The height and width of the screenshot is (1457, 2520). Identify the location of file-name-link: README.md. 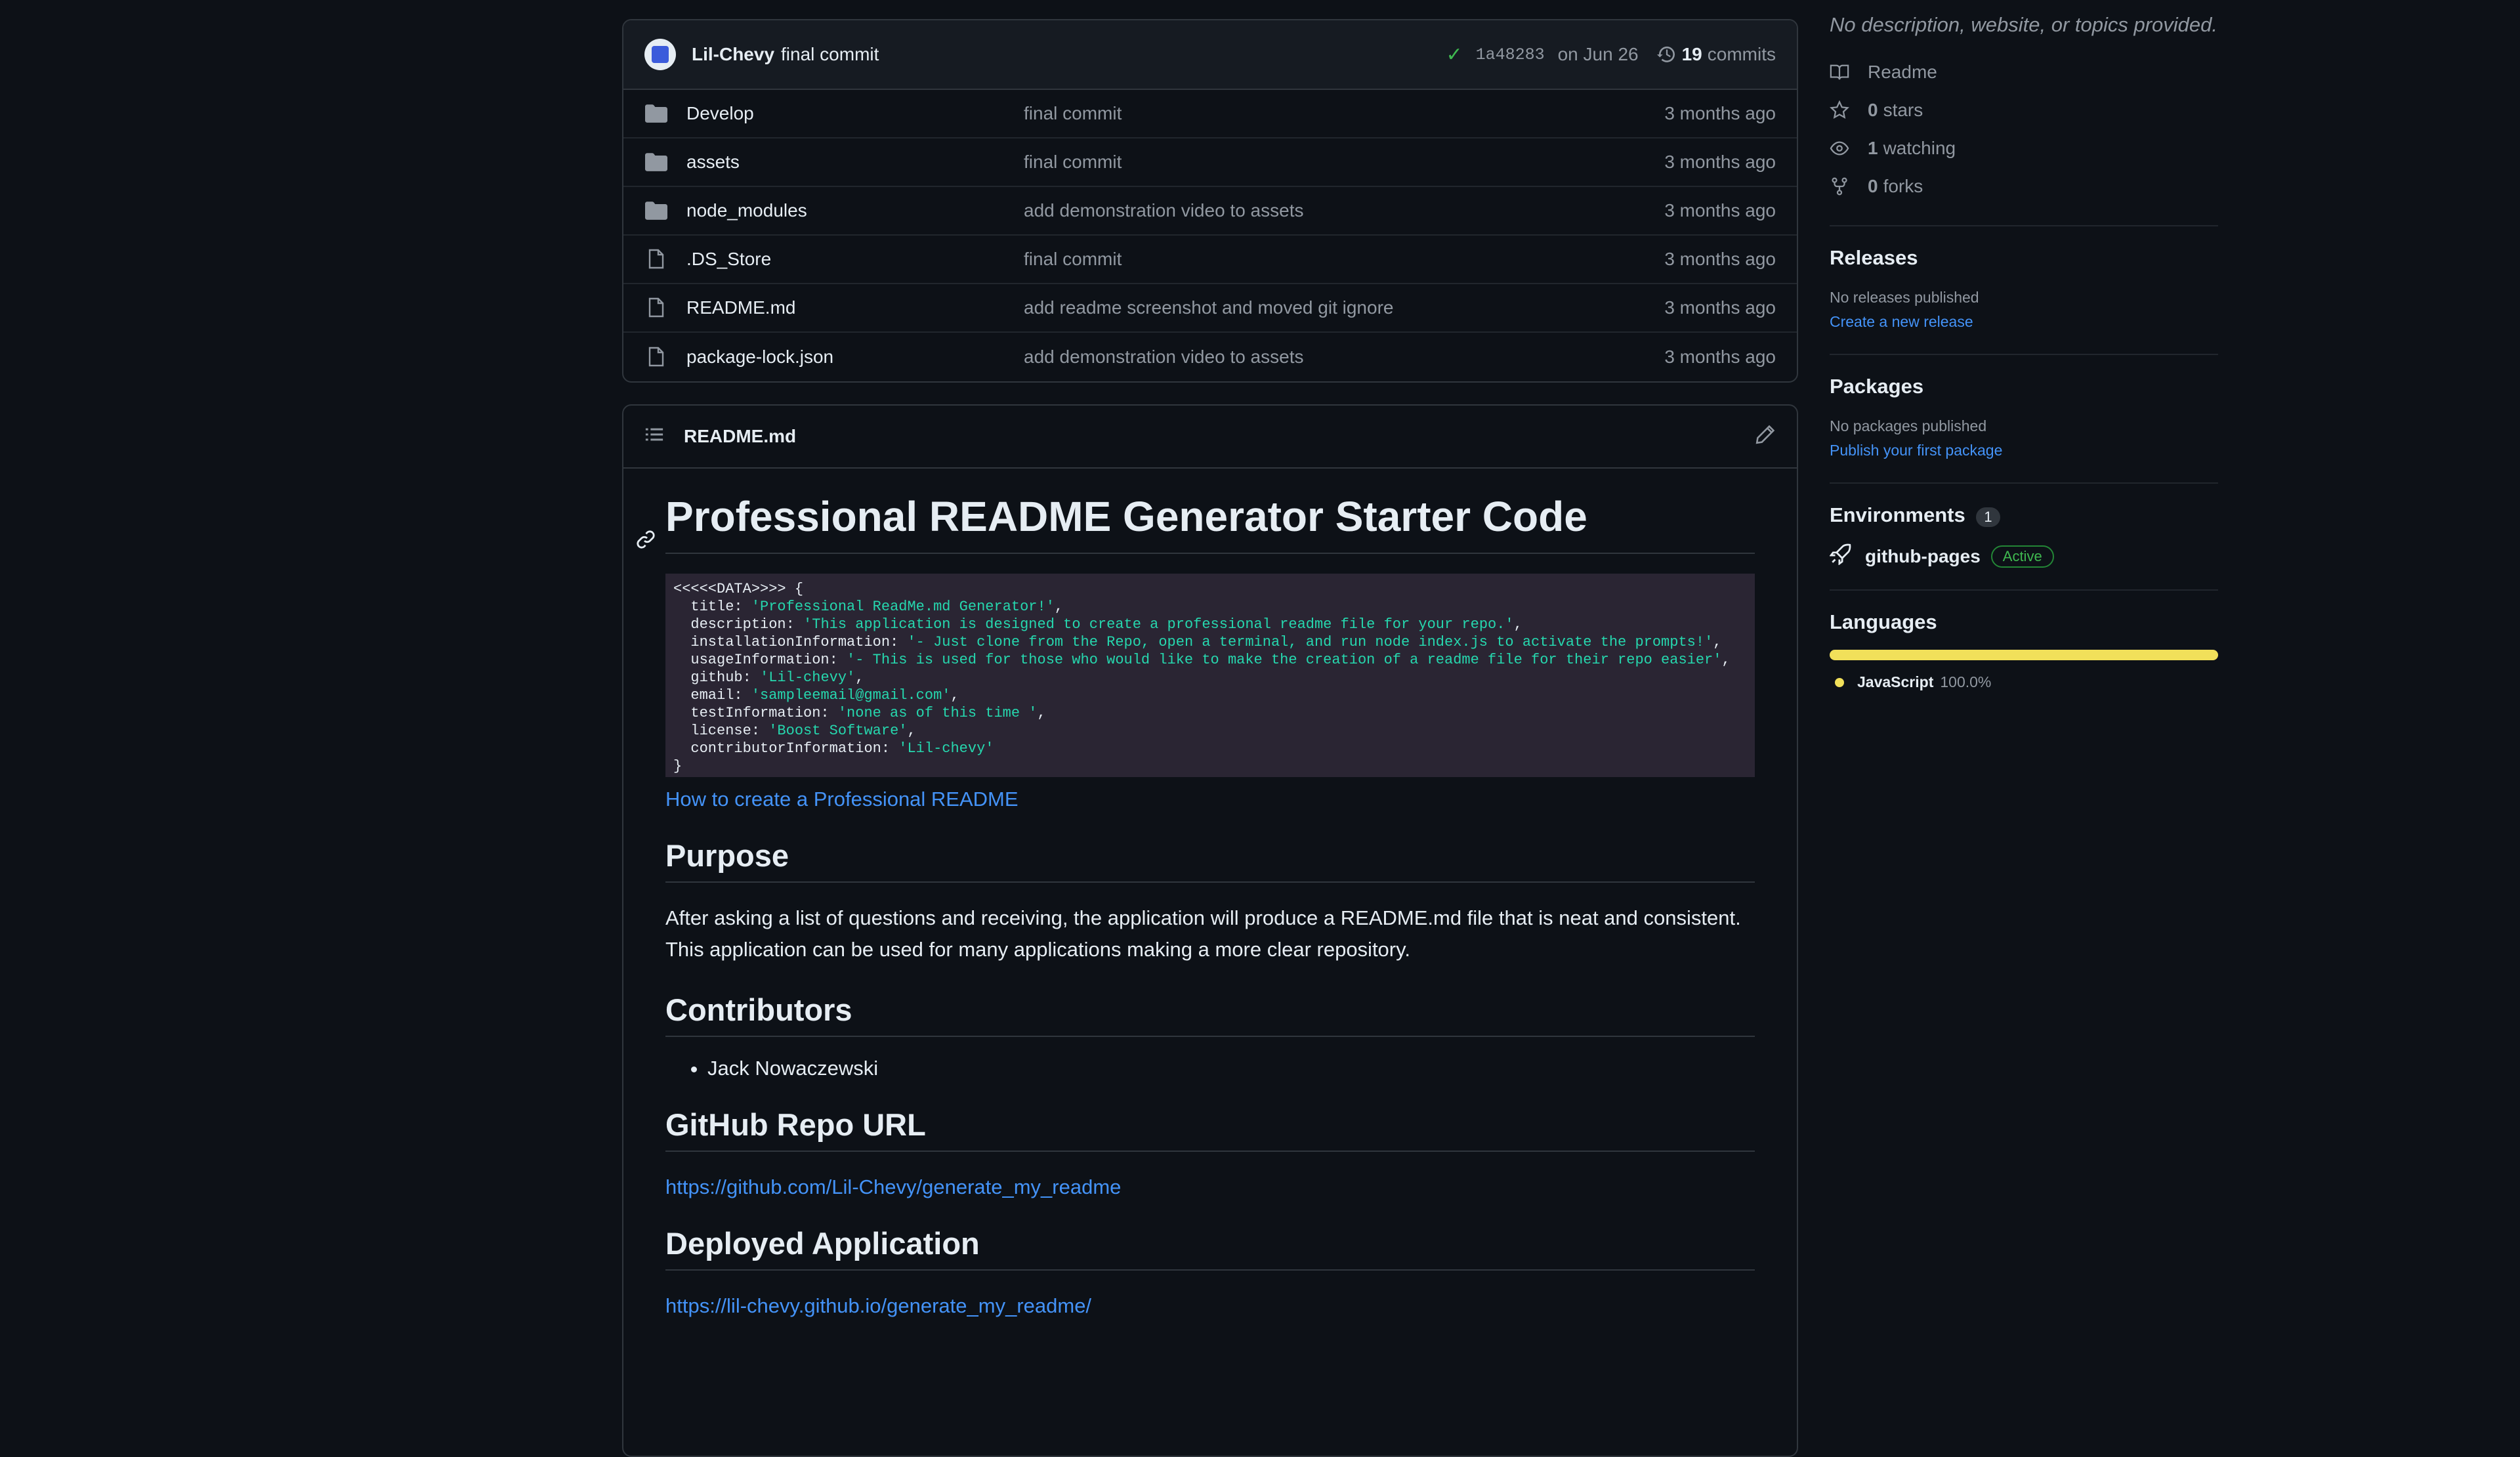
(855, 307).